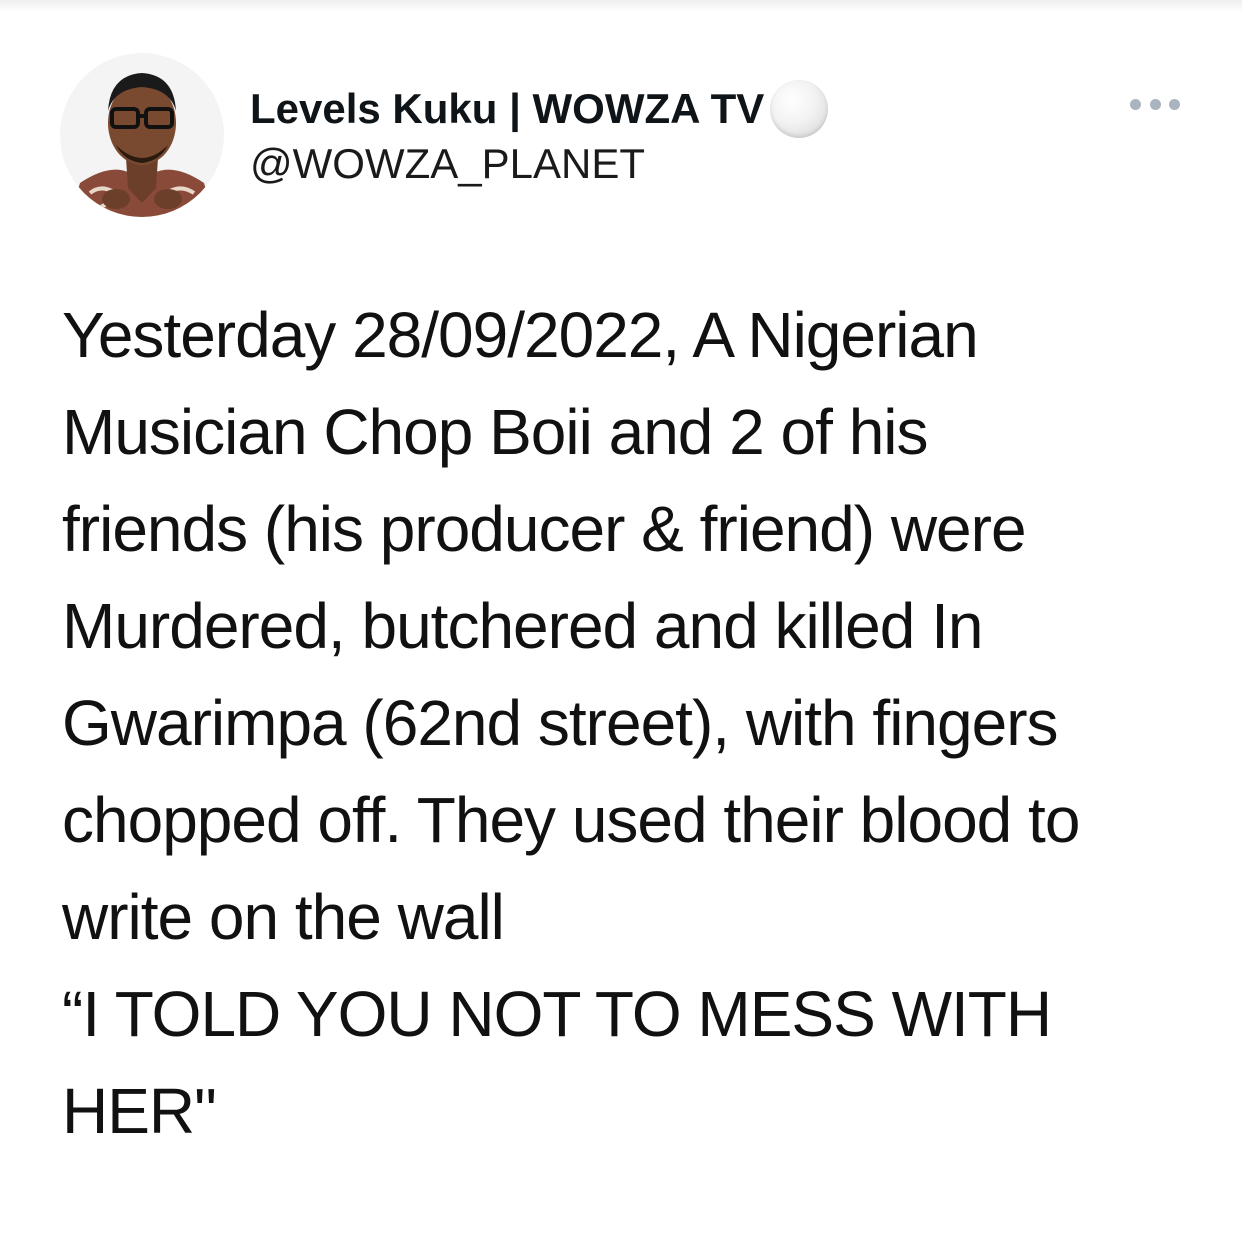 Image resolution: width=1242 pixels, height=1233 pixels. Describe the element at coordinates (557, 1014) in the screenshot. I see `tweet-quote-line: “I TOLD YOU NOT TO MESS WITH` at that location.